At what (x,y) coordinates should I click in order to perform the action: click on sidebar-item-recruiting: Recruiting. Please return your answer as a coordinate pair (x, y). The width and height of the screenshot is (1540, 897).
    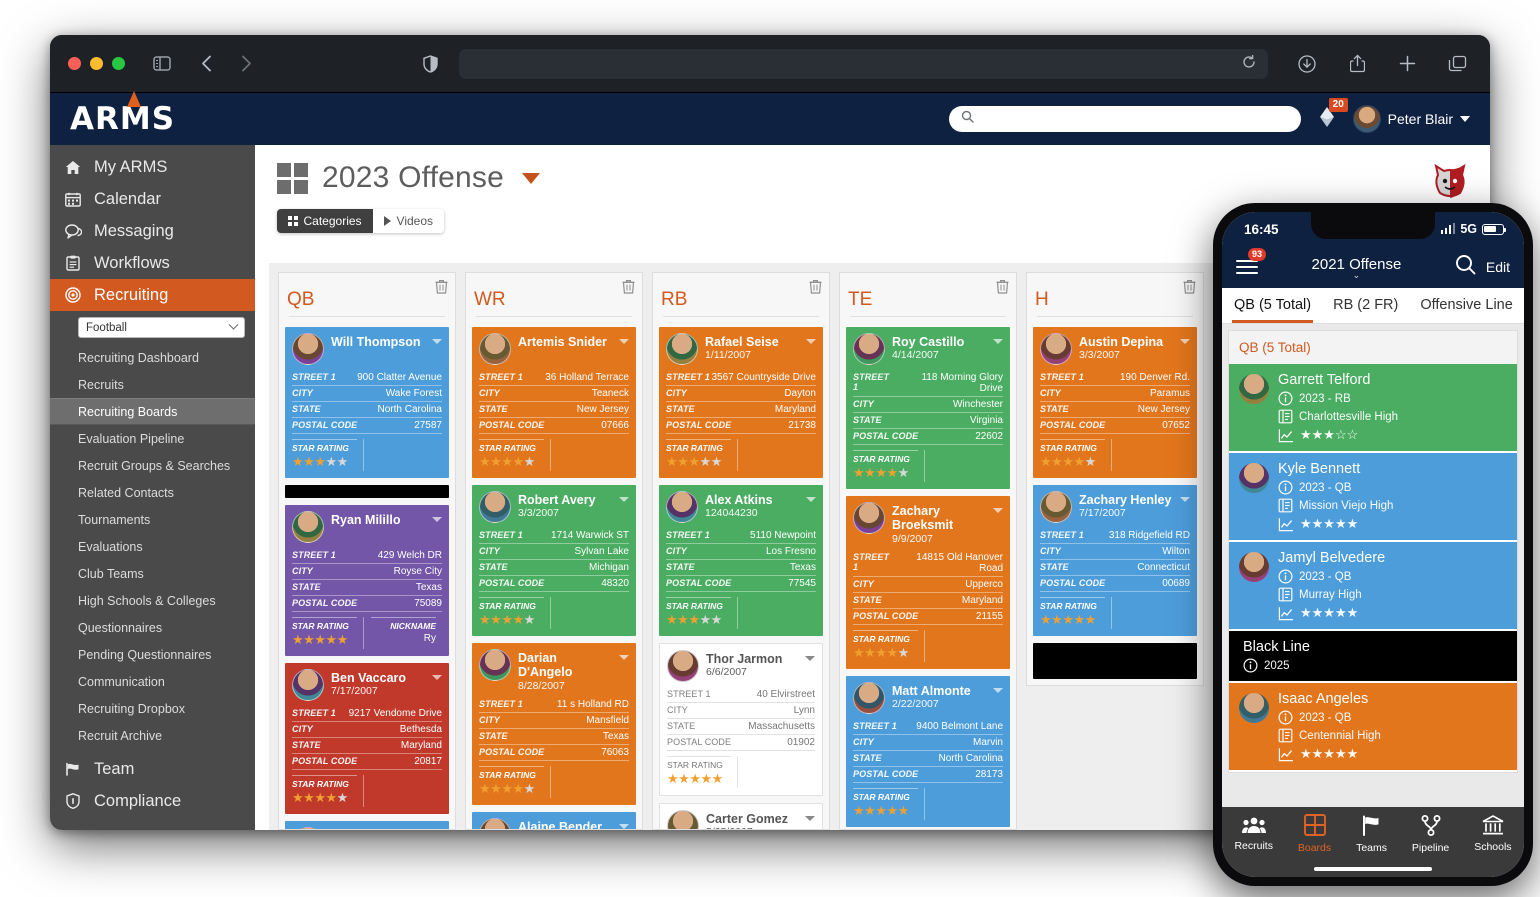
    Looking at the image, I should click on (152, 295).